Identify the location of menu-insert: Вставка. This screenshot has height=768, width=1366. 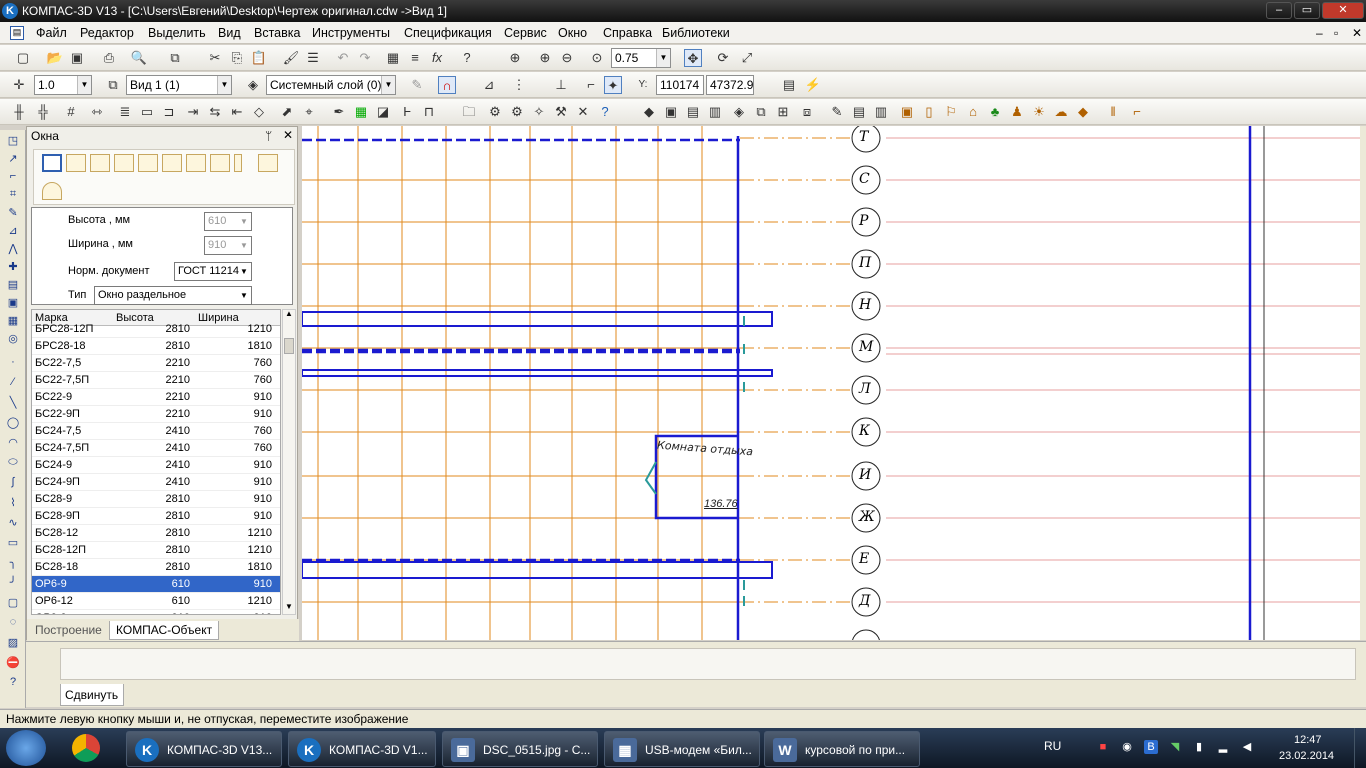
(277, 33).